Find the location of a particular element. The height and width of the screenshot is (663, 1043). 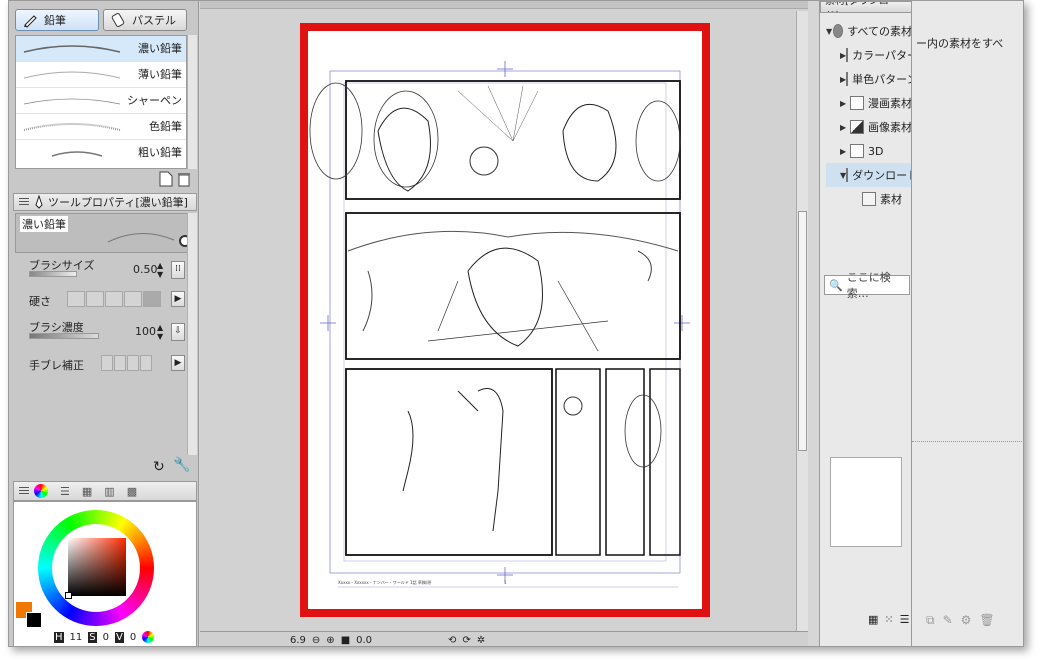

brush-label: 薄い鉛筆 is located at coordinates (160, 74).